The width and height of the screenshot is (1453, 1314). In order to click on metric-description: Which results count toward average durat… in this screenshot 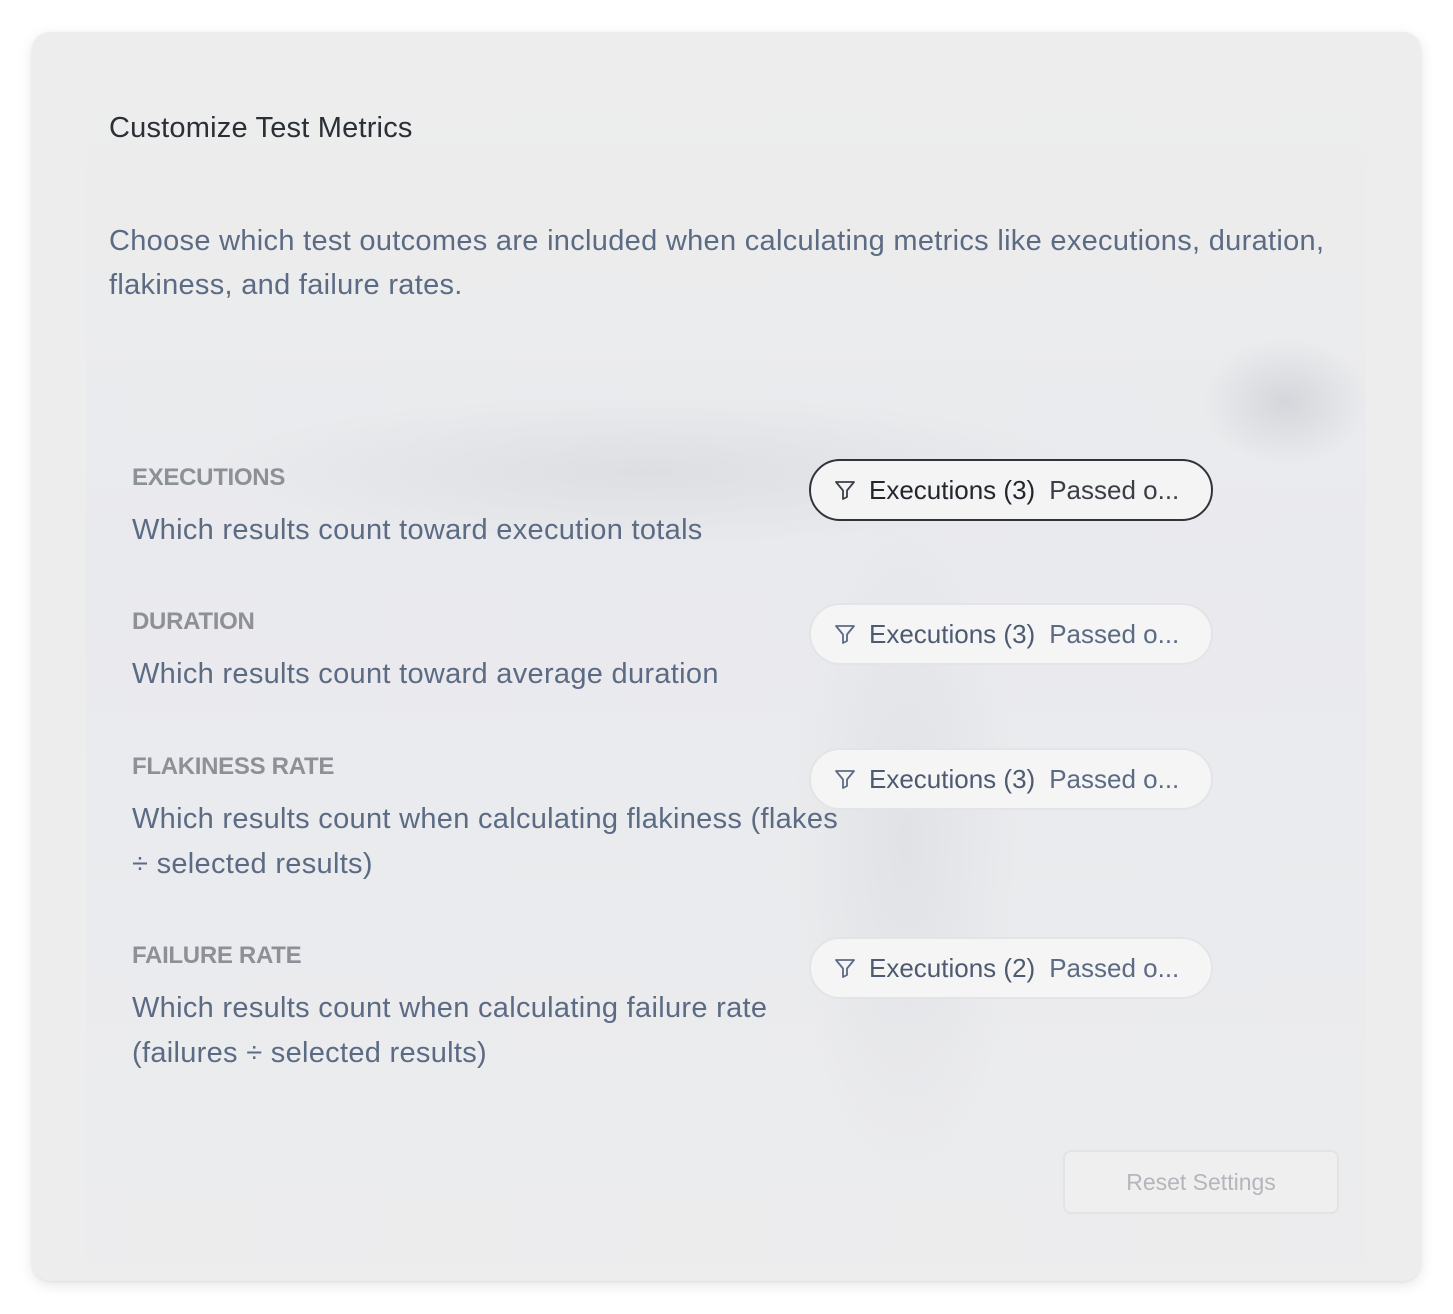, I will do `click(425, 674)`.